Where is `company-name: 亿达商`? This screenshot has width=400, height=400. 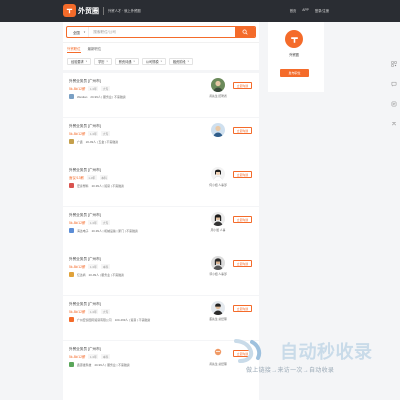 company-name: 亿达商 is located at coordinates (81, 275).